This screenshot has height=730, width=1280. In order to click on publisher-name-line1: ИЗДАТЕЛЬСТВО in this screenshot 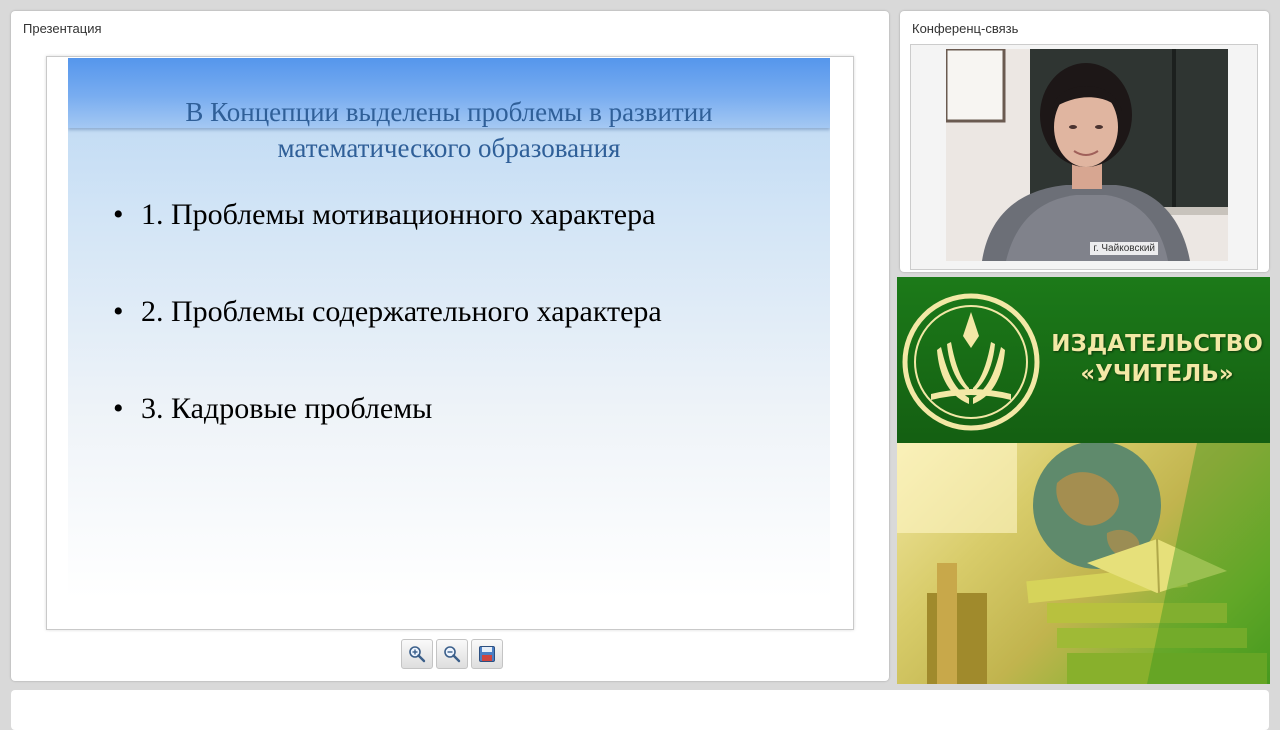, I will do `click(1157, 344)`.